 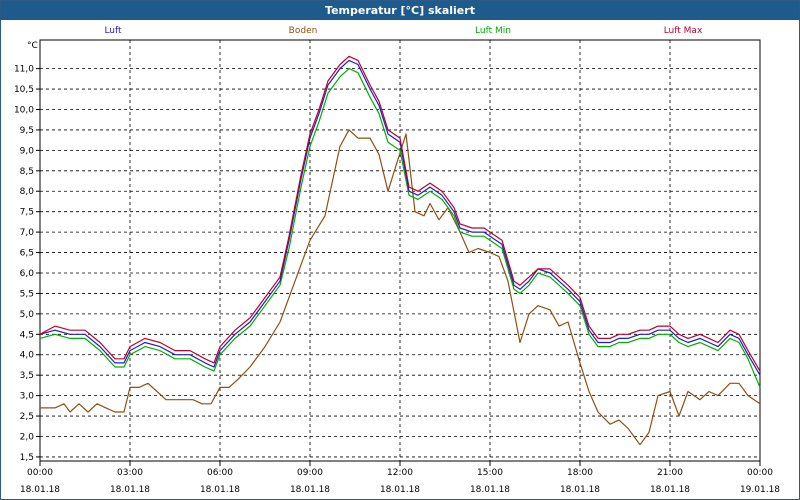 I want to click on y-tick-label: 11,0, so click(x=24, y=70).